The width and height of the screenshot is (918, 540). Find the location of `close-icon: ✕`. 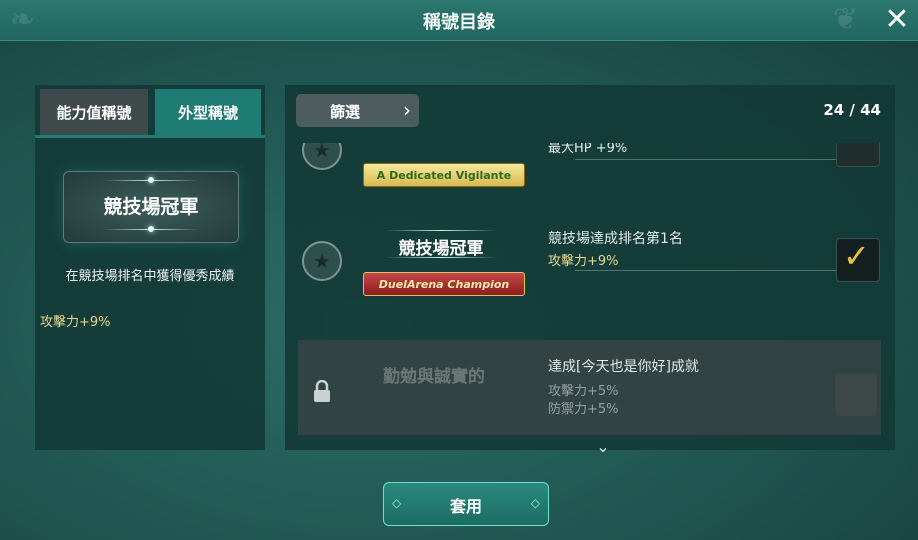

close-icon: ✕ is located at coordinates (897, 19).